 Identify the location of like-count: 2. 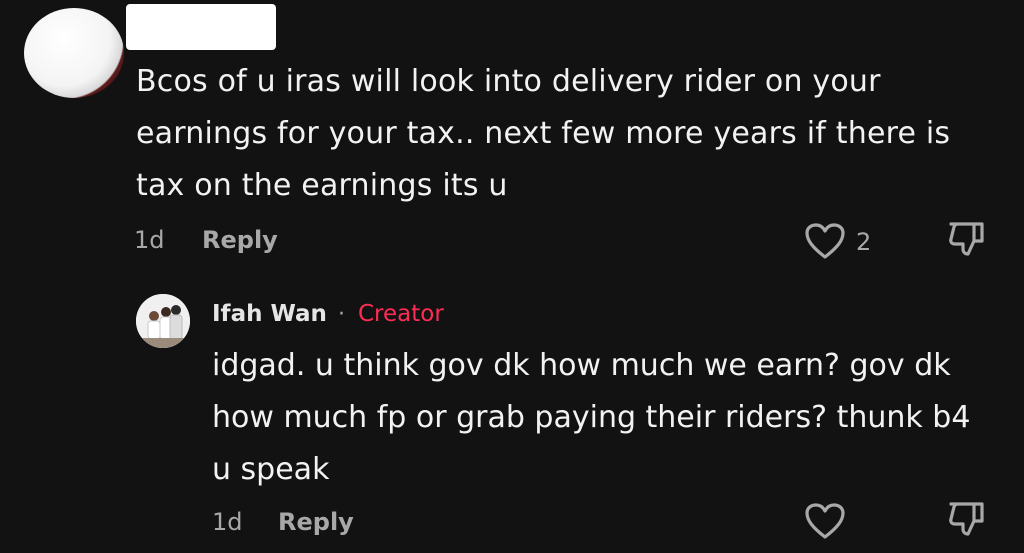
(864, 242).